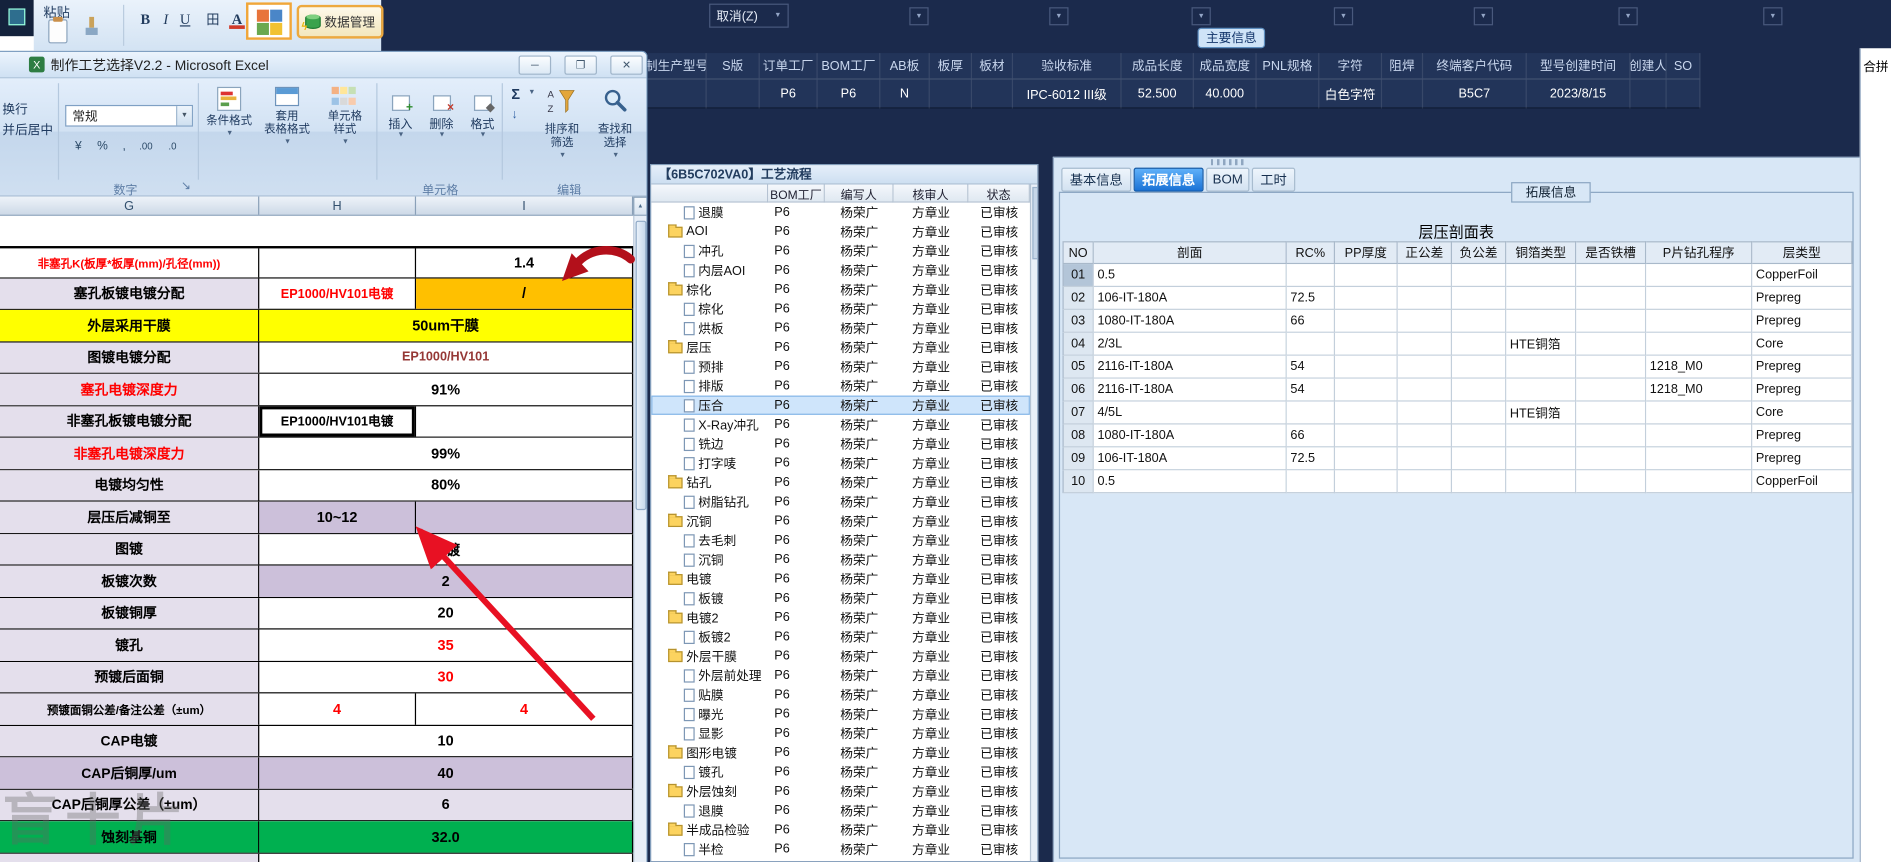 This screenshot has height=862, width=1891. I want to click on tree-row: 外层干膜 P6 杨荣广 方章业 已审核, so click(840, 655).